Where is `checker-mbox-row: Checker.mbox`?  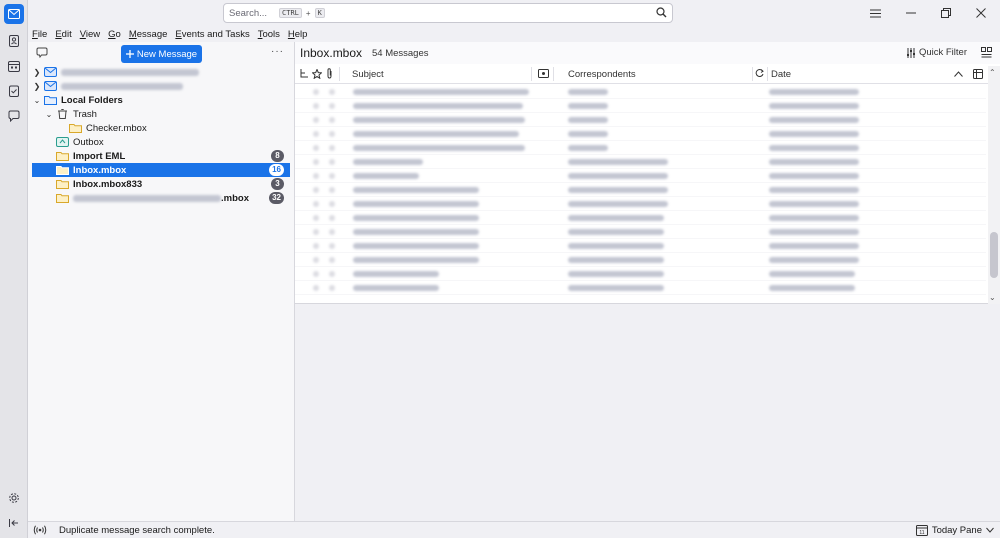
checker-mbox-row: Checker.mbox is located at coordinates (161, 128).